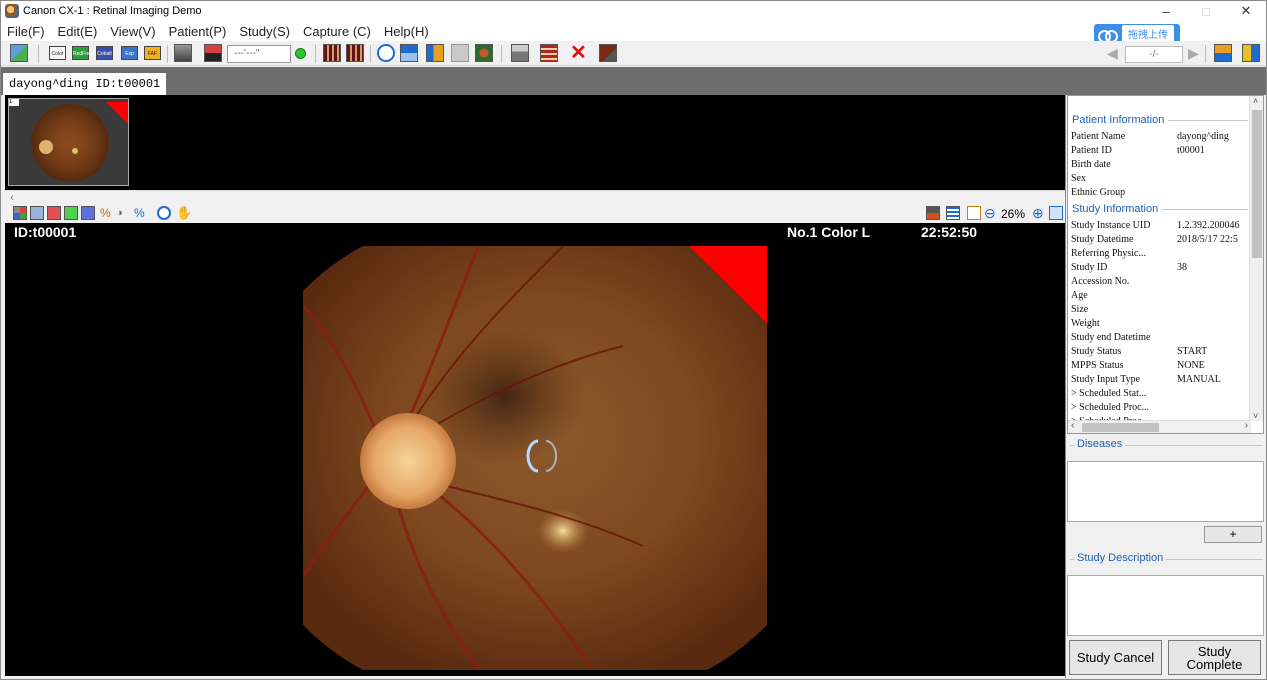 The height and width of the screenshot is (680, 1267). Describe the element at coordinates (337, 31) in the screenshot. I see `menu-capture: Capture (C)` at that location.